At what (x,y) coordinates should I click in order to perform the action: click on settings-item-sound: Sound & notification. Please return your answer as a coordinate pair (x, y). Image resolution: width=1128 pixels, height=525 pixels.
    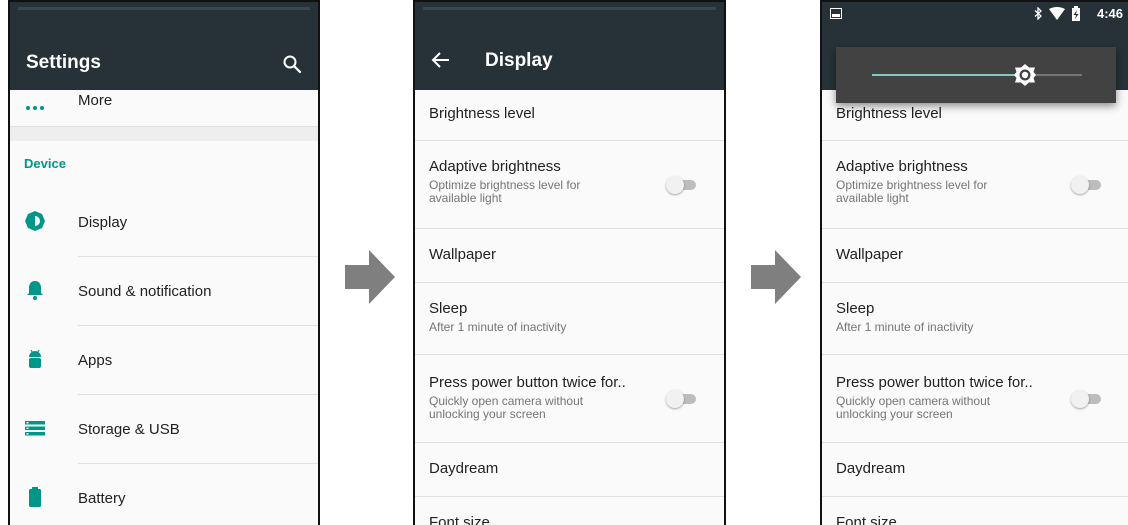
    Looking at the image, I should click on (164, 291).